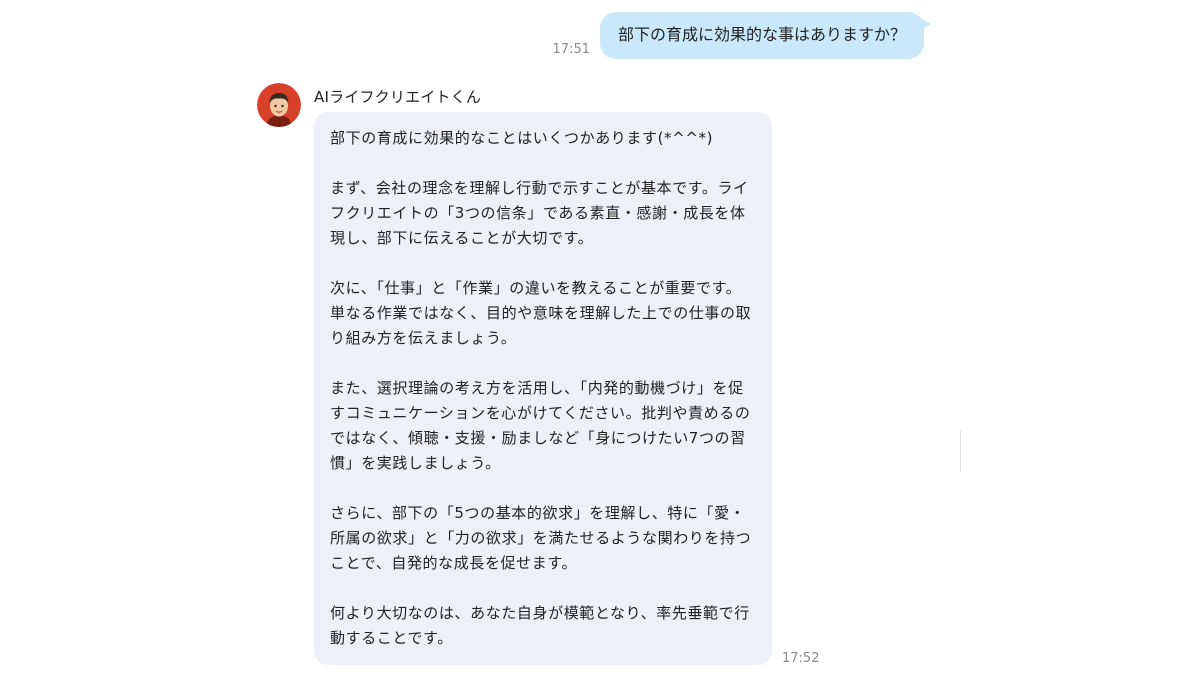  I want to click on user-message: 17:51 部下の育成に効果的な事はありますか？, so click(742, 35).